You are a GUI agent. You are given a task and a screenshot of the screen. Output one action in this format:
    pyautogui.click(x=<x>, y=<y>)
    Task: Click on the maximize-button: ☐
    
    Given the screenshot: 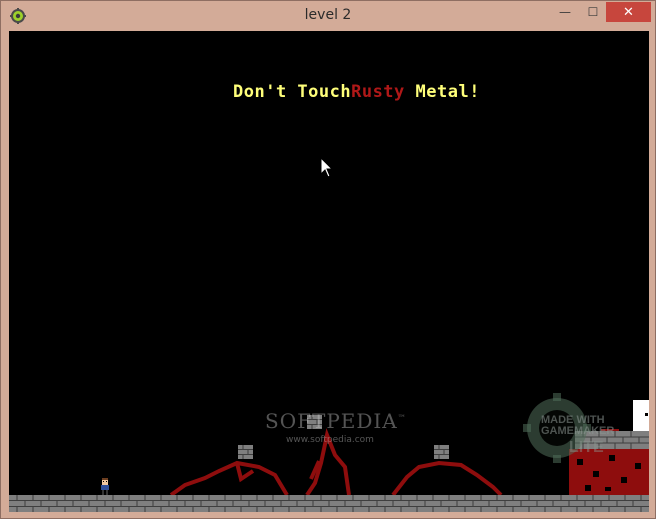 What is the action you would take?
    pyautogui.click(x=593, y=12)
    